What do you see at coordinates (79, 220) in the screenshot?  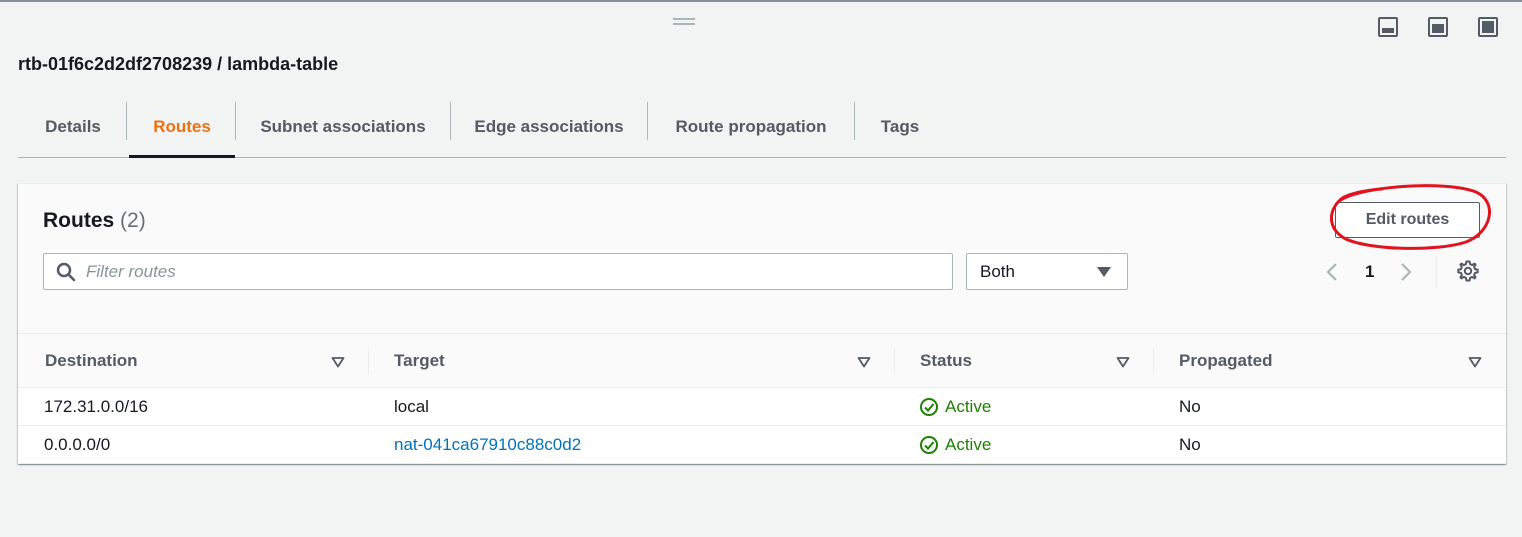 I see `routes-title-label: Routes` at bounding box center [79, 220].